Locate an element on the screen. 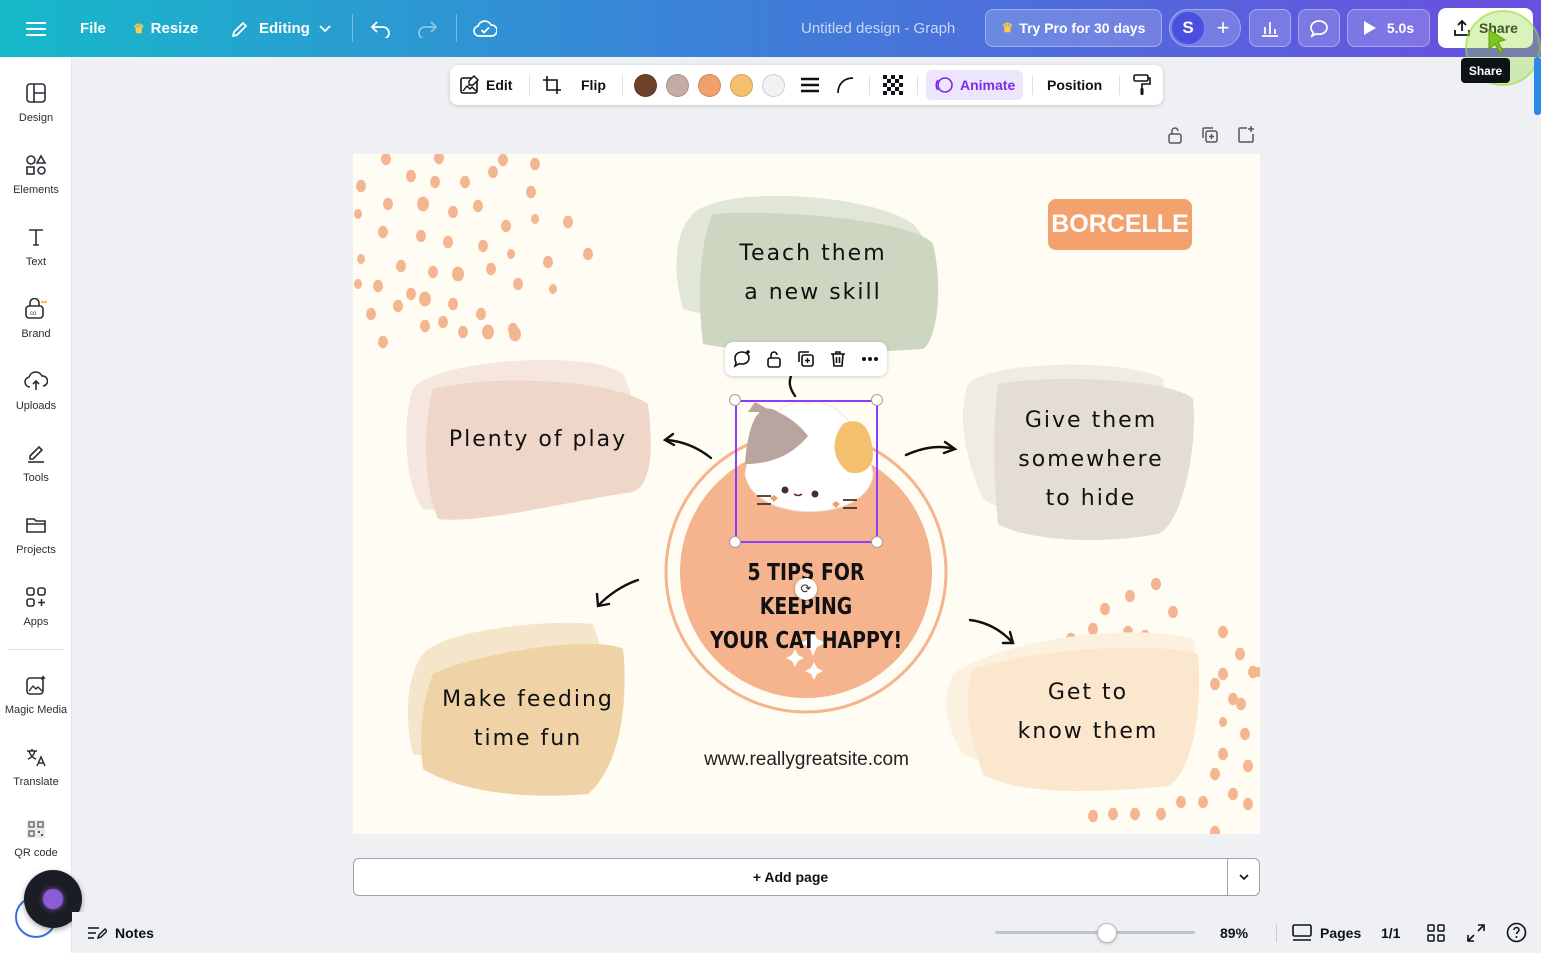 The height and width of the screenshot is (953, 1541). sidebar-item-uploads: Uploads is located at coordinates (36, 391).